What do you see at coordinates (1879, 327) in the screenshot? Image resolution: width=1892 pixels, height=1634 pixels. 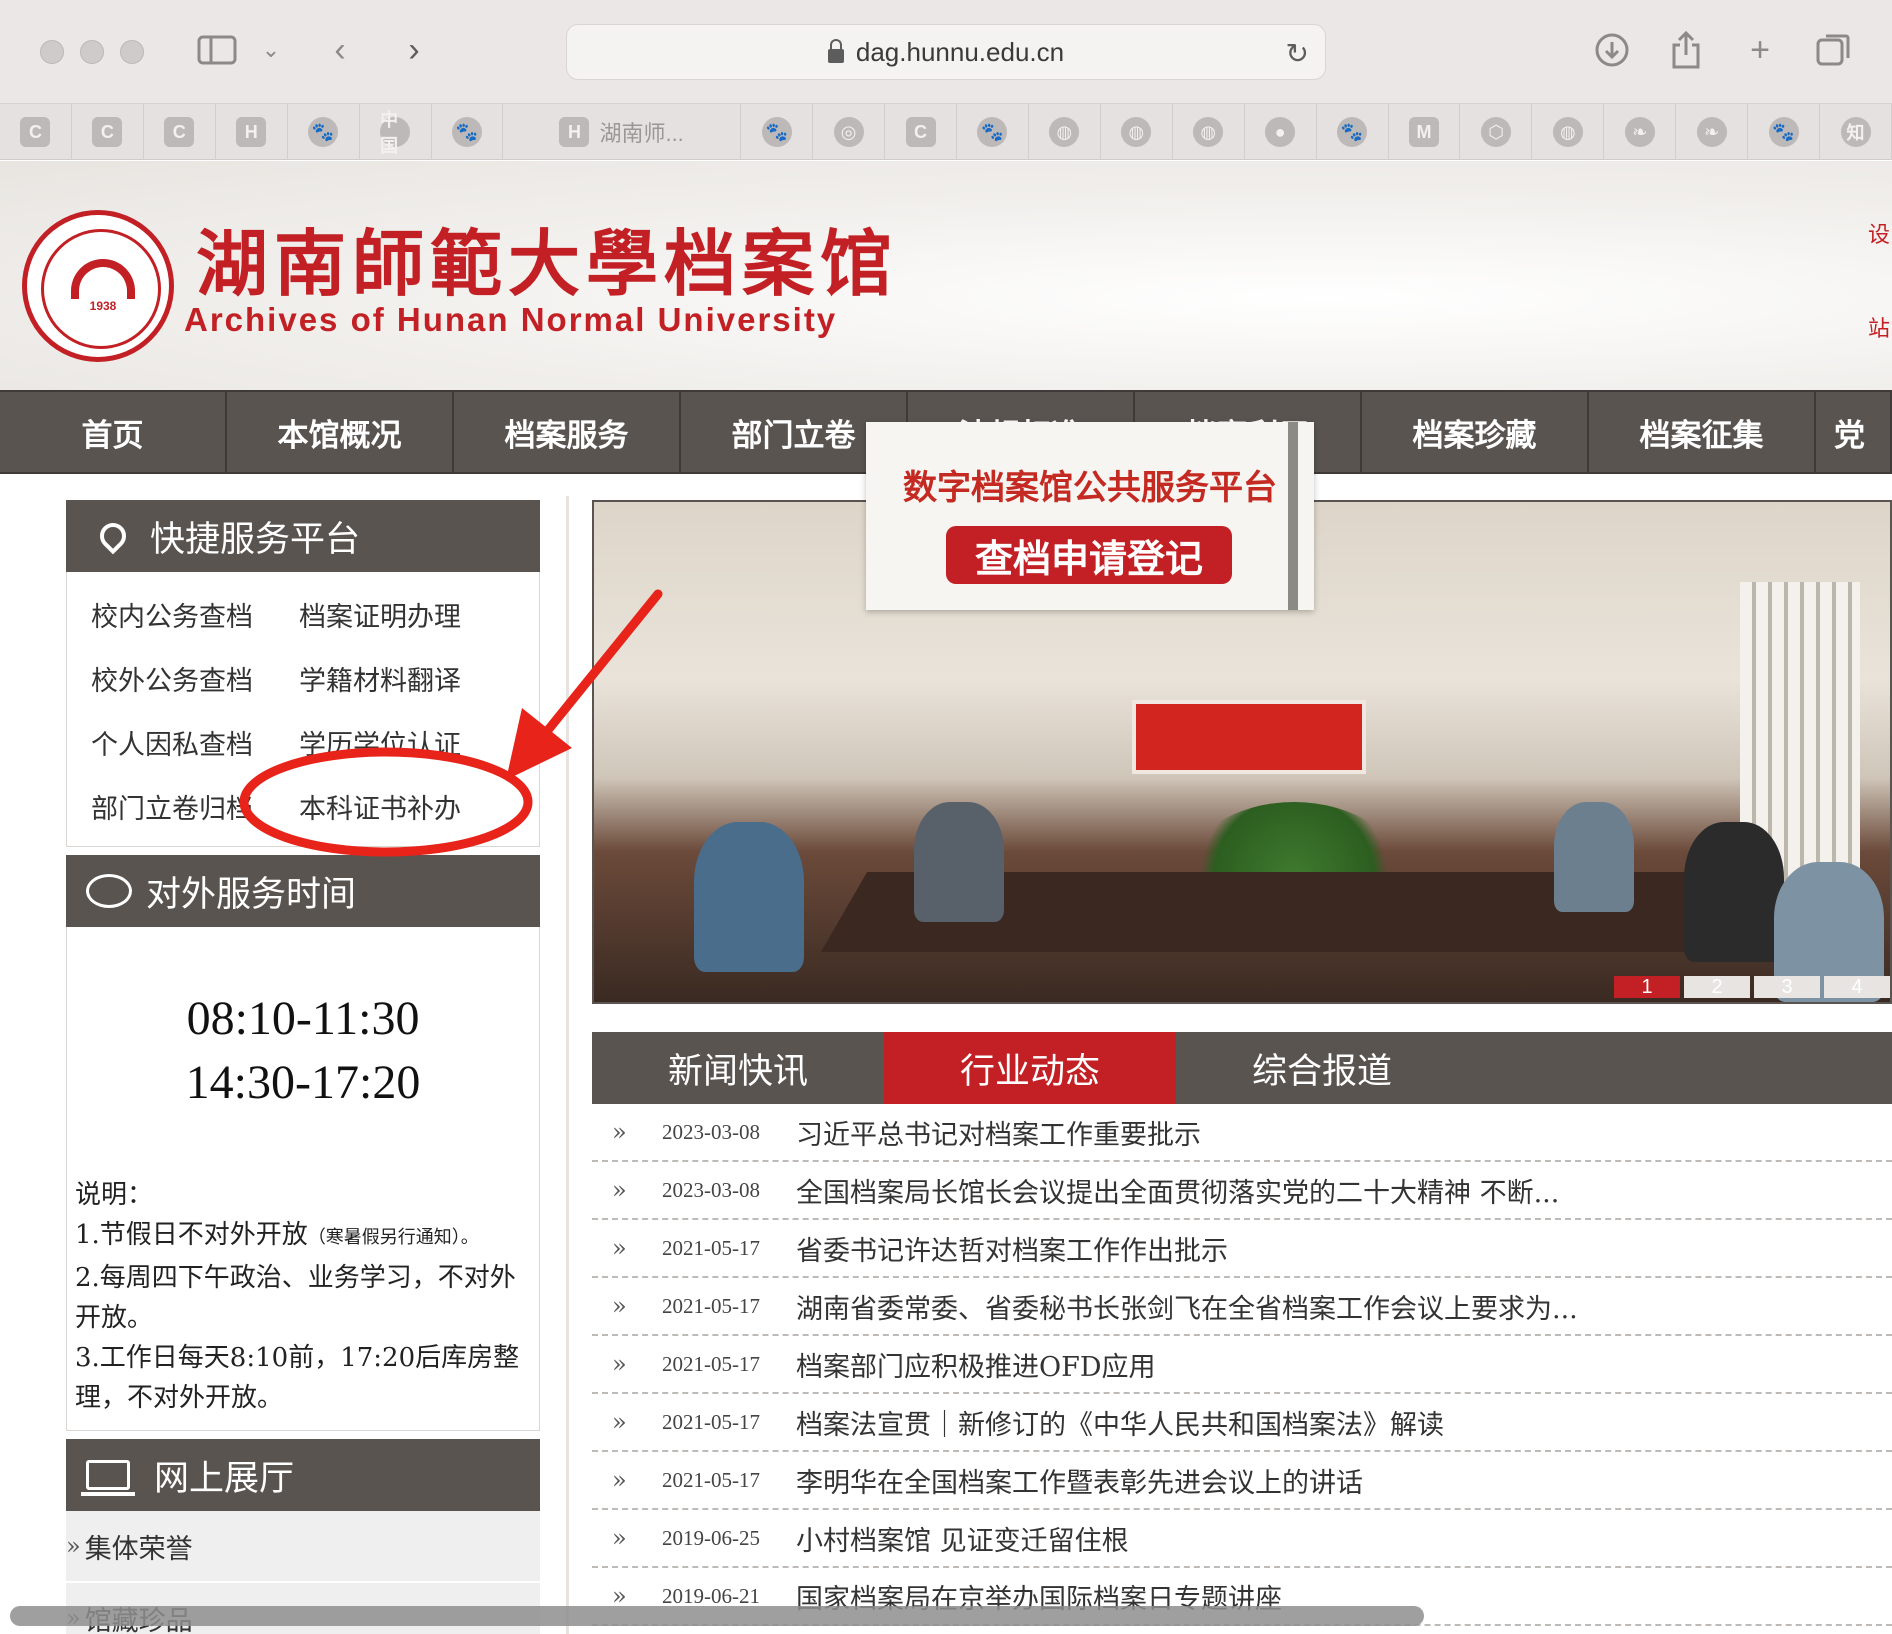 I see `header-link-site: 站` at bounding box center [1879, 327].